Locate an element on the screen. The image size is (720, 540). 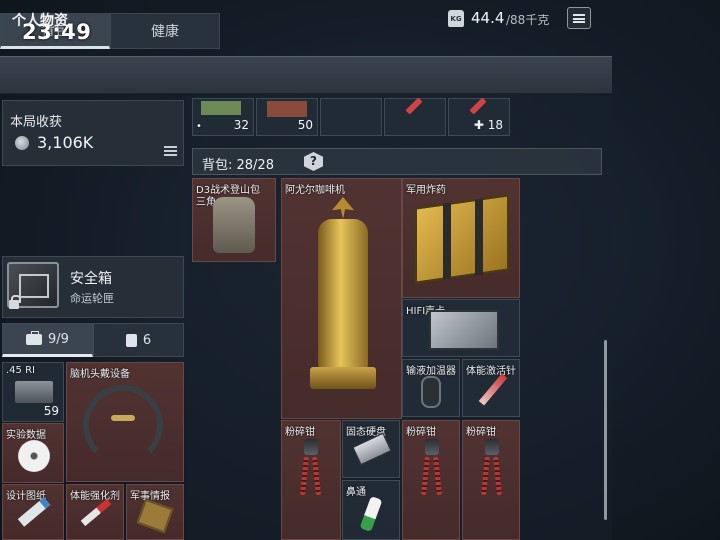
soundcard-image is located at coordinates (464, 330).